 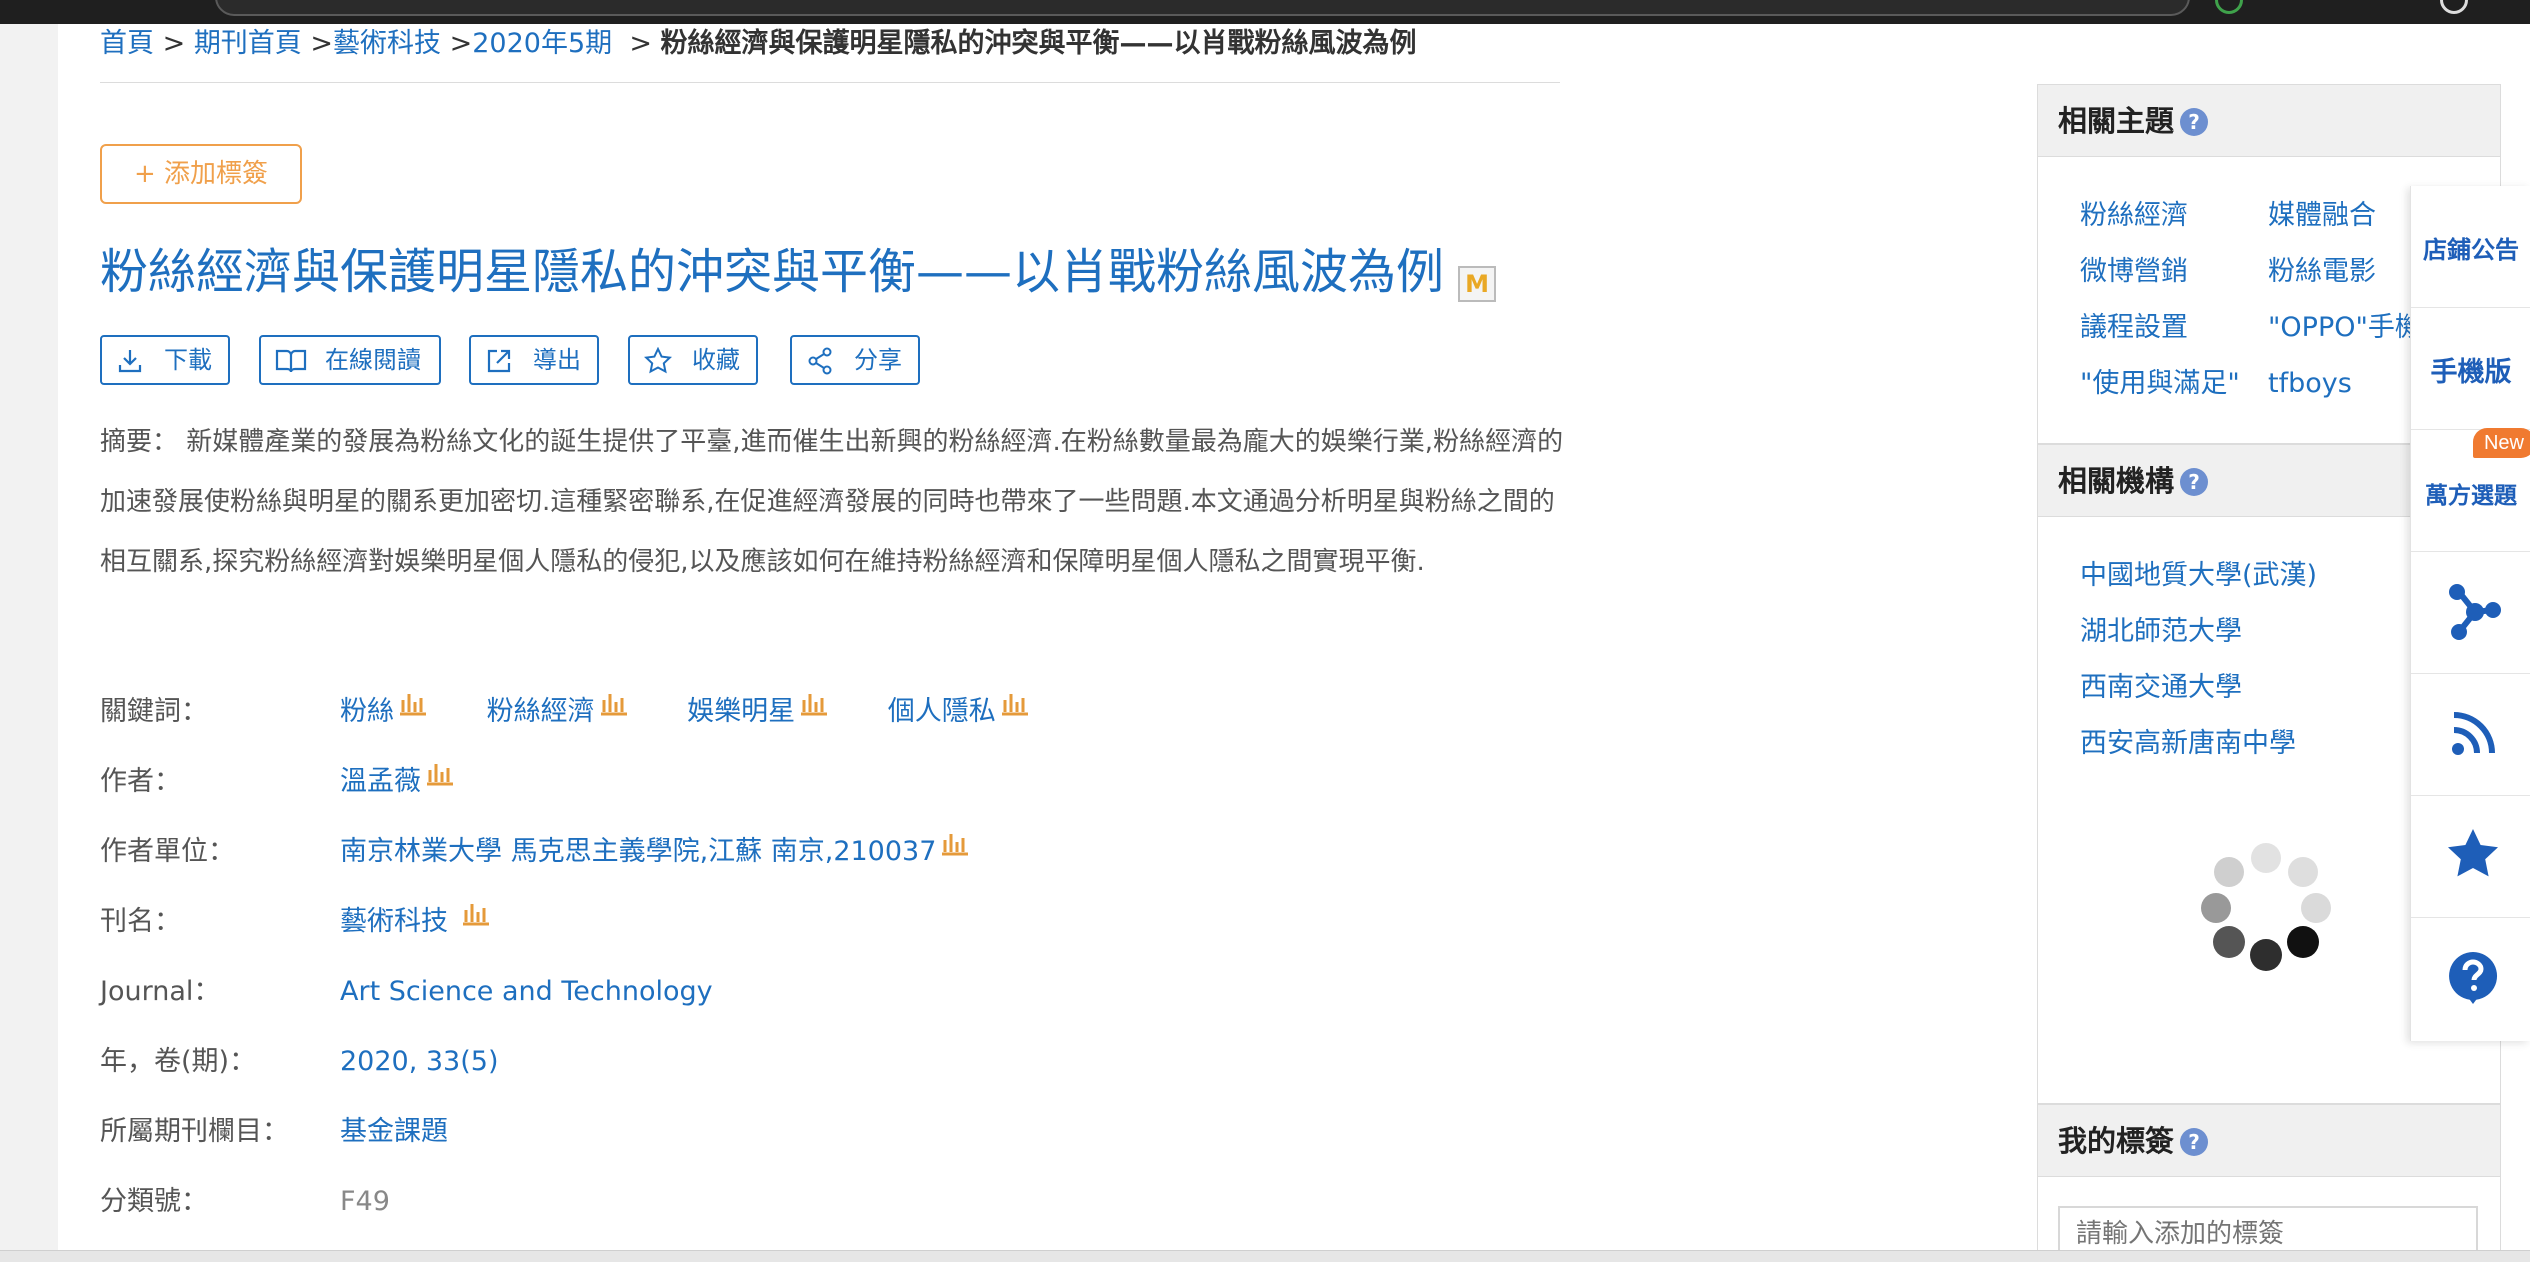 What do you see at coordinates (2322, 216) in the screenshot?
I see `topic-link: 媒體融合` at bounding box center [2322, 216].